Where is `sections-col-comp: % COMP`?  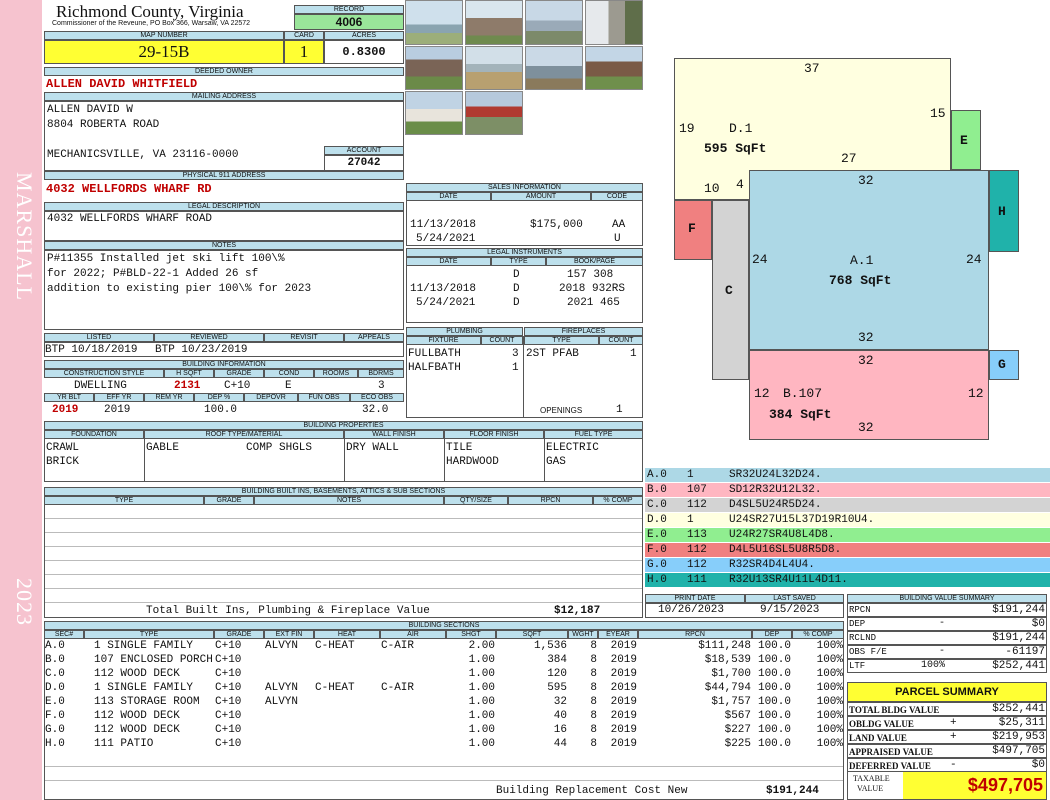
sections-col-comp: % COMP is located at coordinates (818, 634).